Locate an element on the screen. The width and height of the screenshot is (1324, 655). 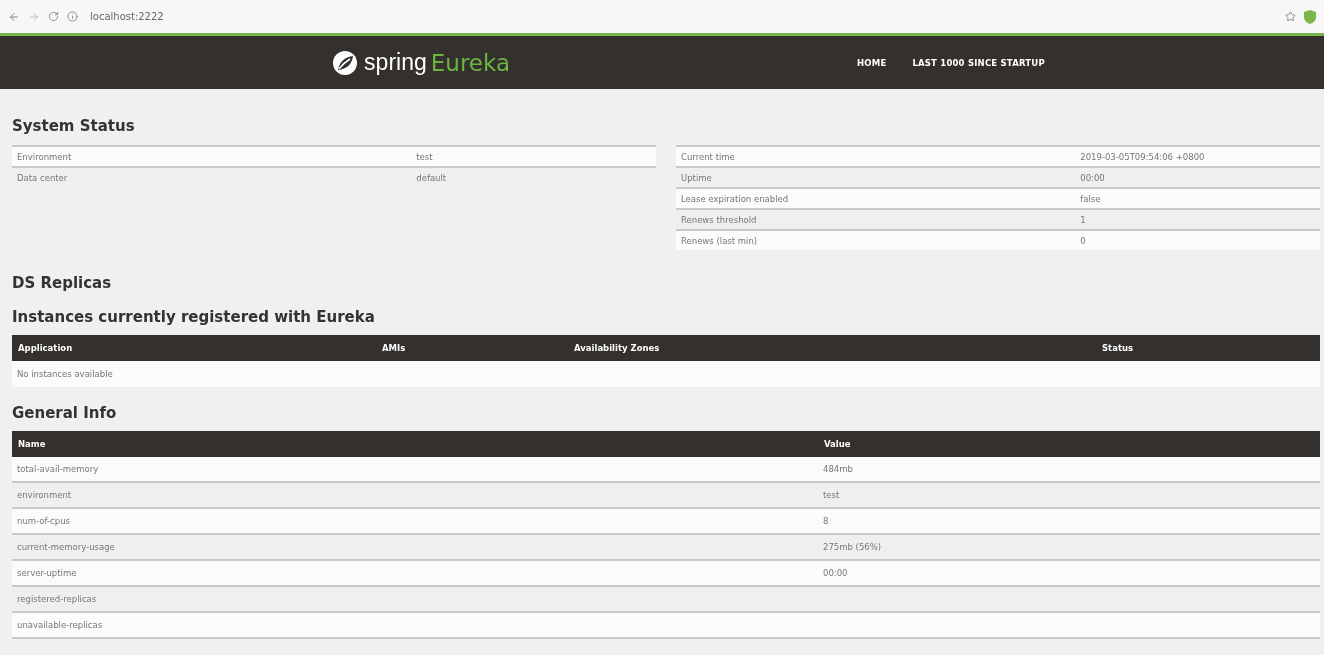
section-title: Instances currently registered with Eureka is located at coordinates (194, 317).